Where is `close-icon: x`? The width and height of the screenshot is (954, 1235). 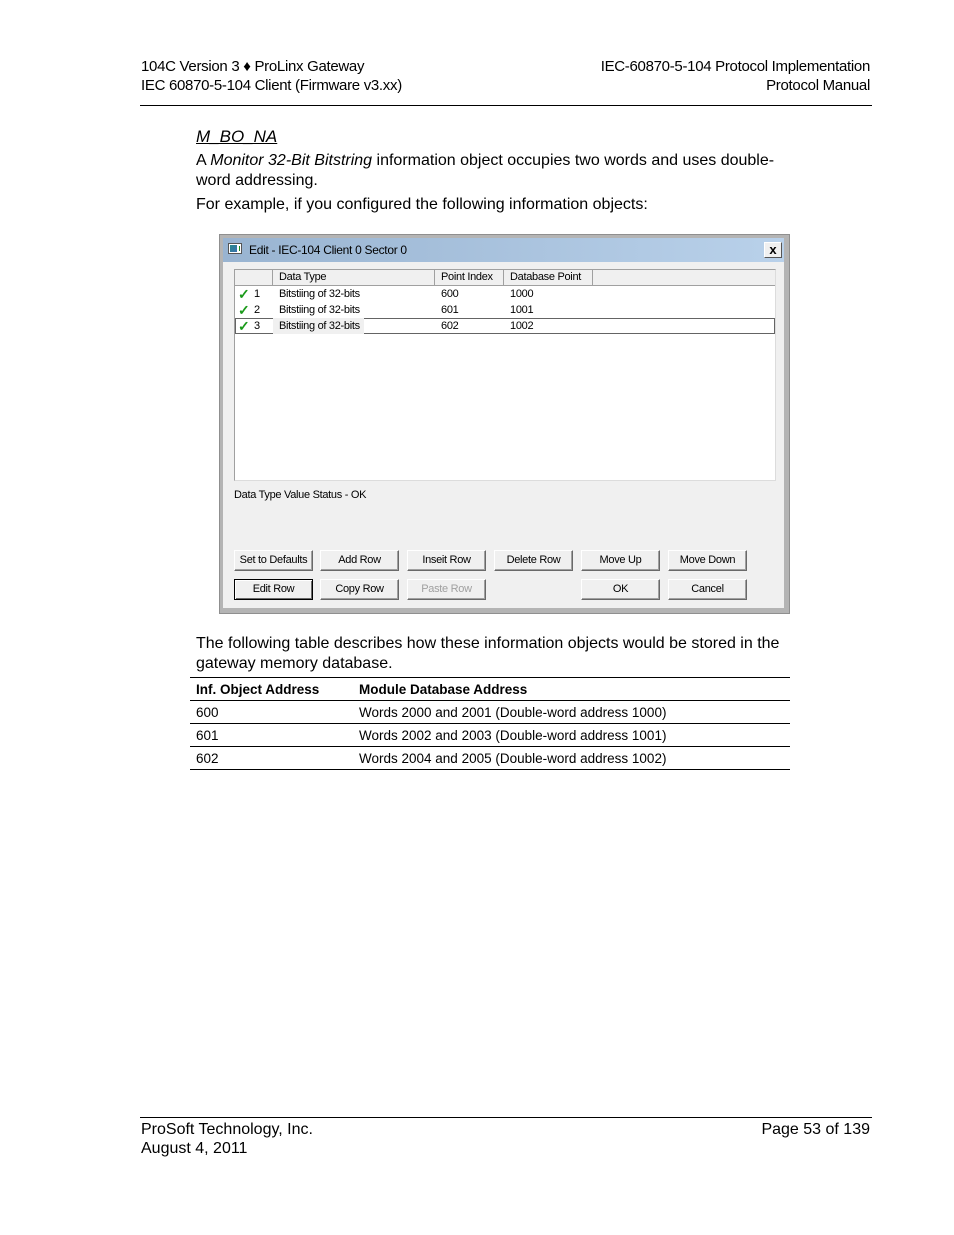
close-icon: x is located at coordinates (773, 249).